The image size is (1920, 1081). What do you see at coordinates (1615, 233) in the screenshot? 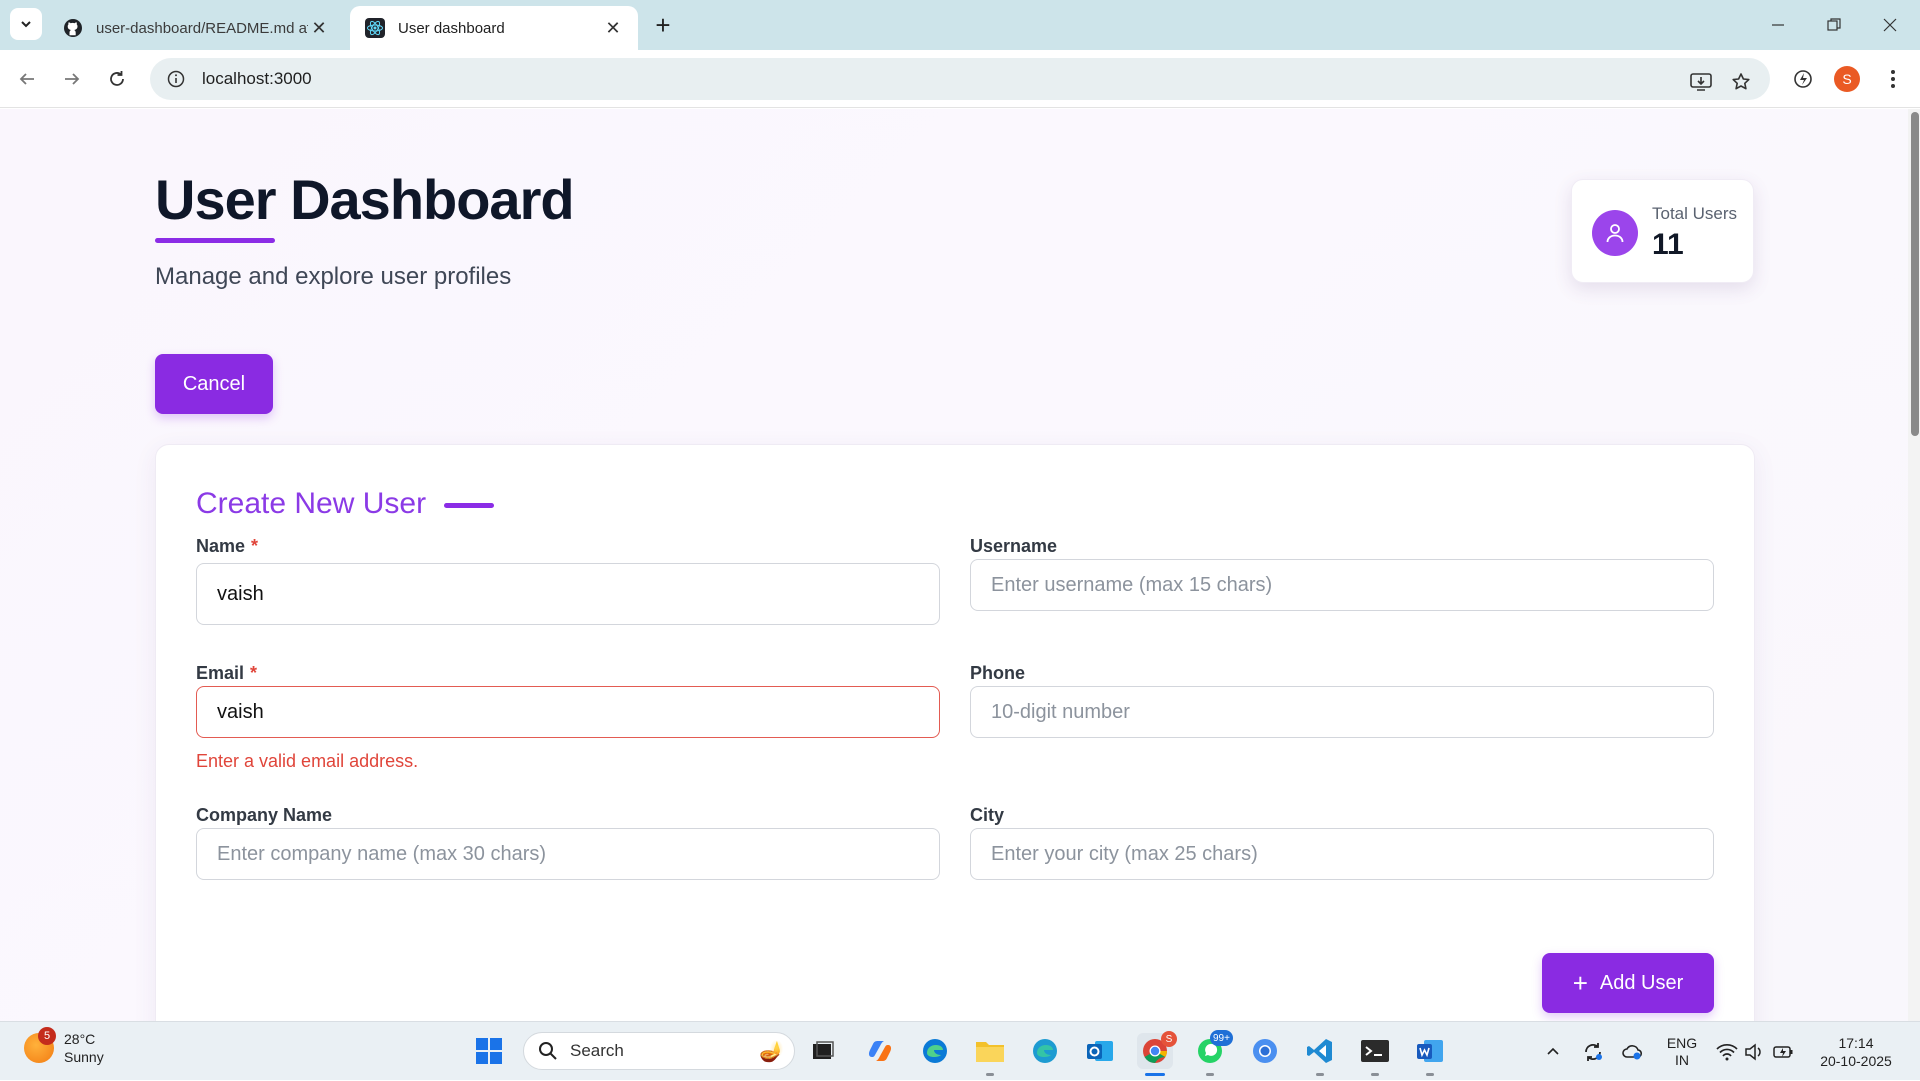
I see `user-icon` at bounding box center [1615, 233].